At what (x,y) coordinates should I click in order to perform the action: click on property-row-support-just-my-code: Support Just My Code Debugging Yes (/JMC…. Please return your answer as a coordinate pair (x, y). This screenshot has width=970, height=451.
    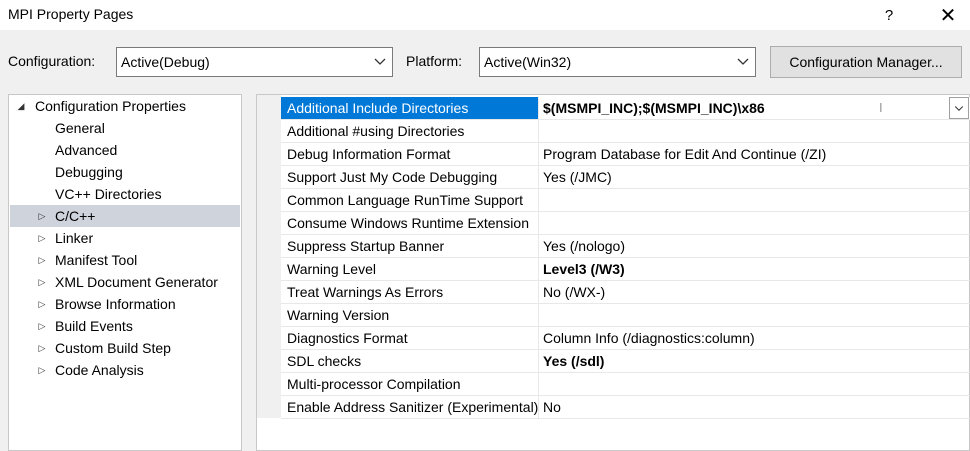
    Looking at the image, I should click on (625, 177).